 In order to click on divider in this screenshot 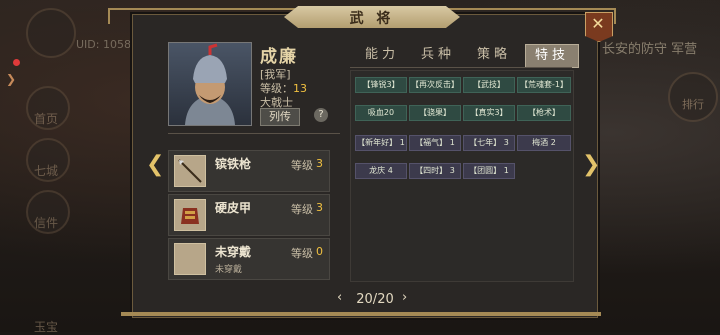, I will do `click(254, 133)`.